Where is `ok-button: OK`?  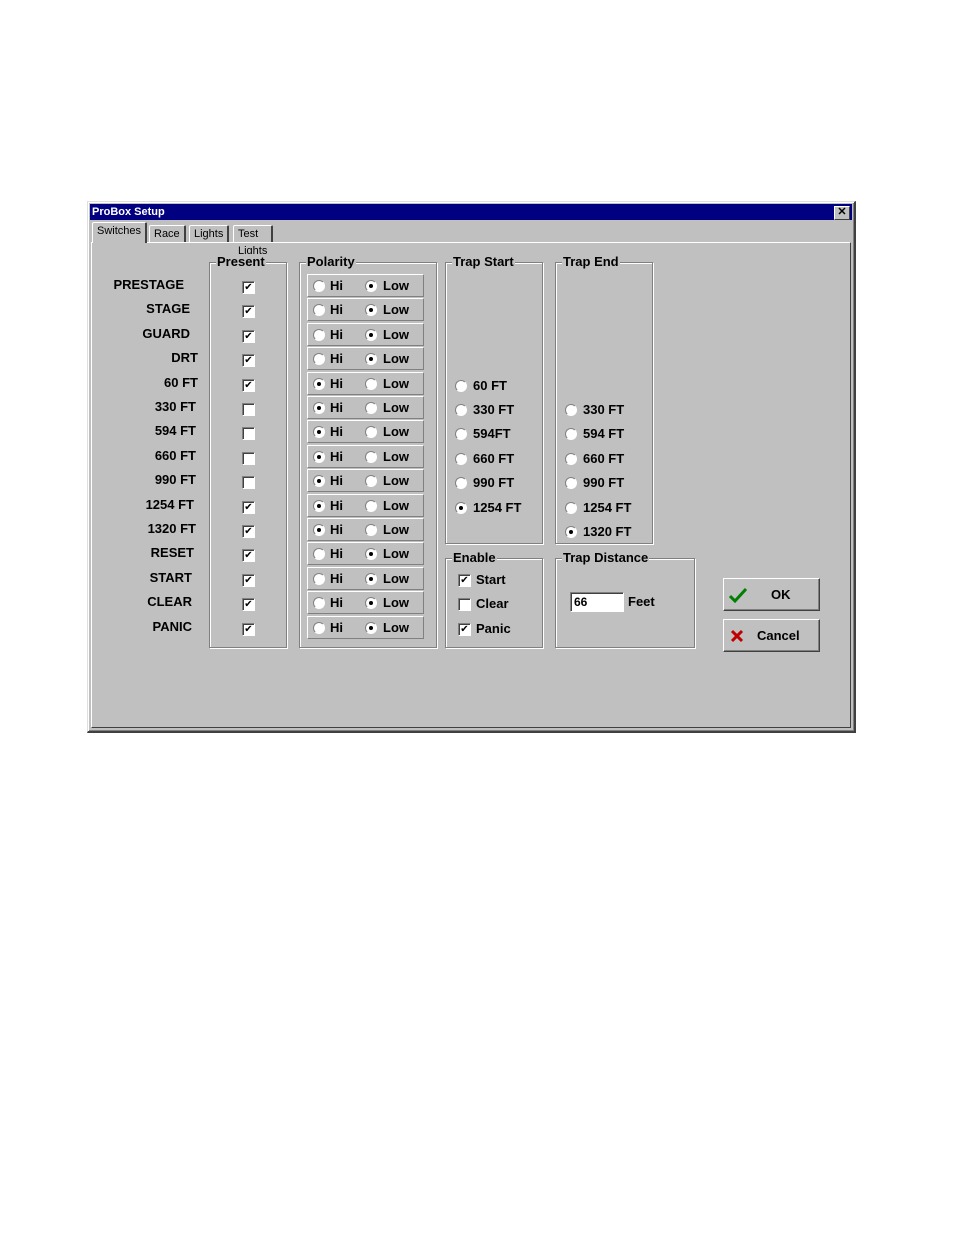 ok-button: OK is located at coordinates (771, 594).